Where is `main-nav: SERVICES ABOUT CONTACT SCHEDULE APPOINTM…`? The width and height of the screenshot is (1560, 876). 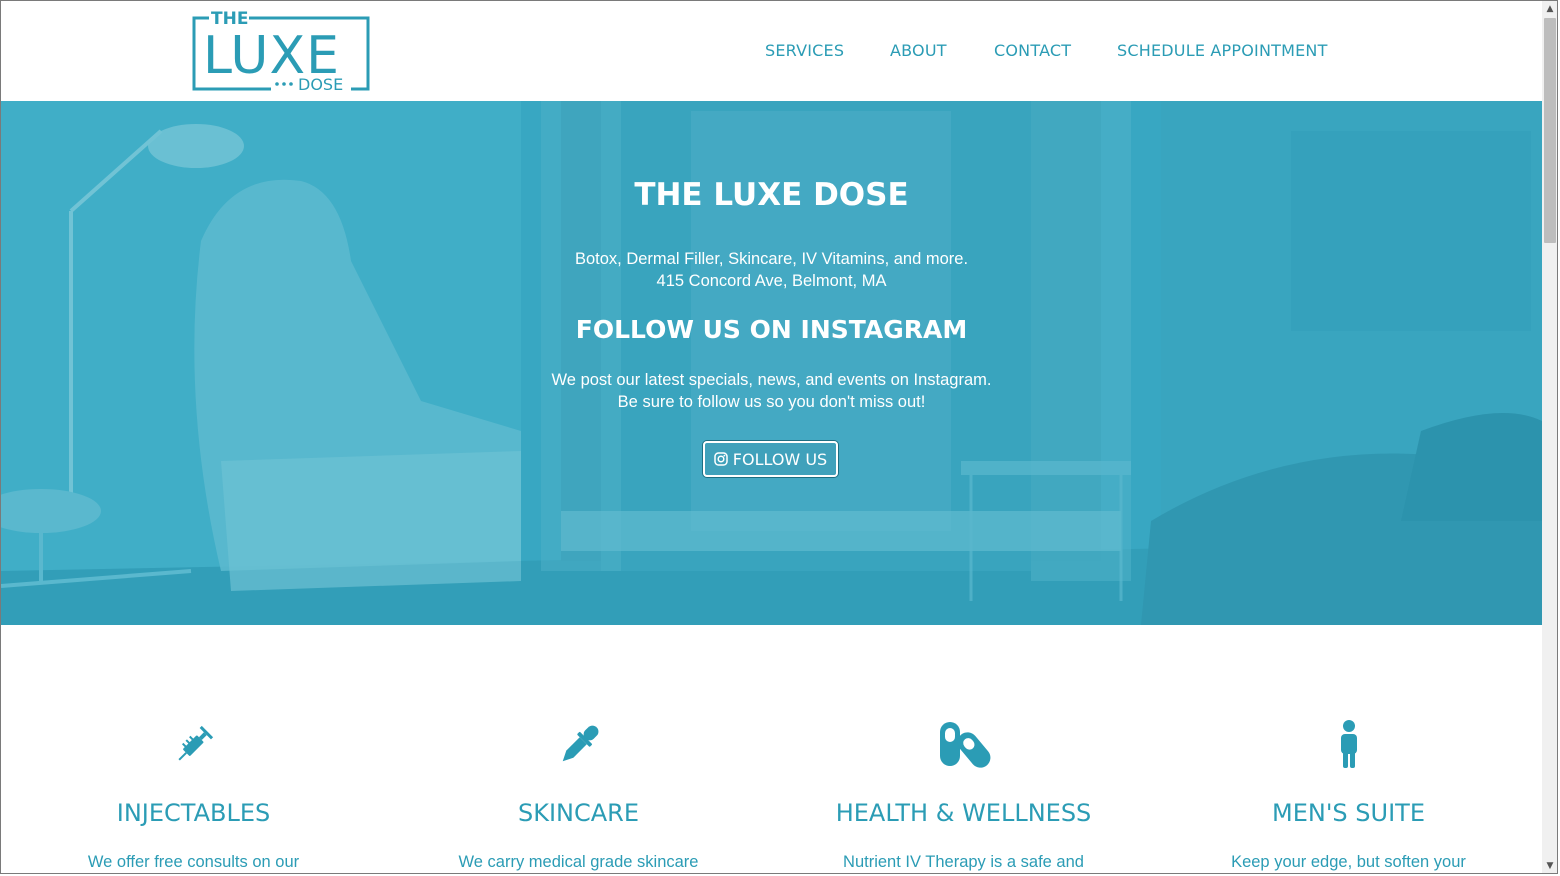 main-nav: SERVICES ABOUT CONTACT SCHEDULE APPOINTM… is located at coordinates (771, 52).